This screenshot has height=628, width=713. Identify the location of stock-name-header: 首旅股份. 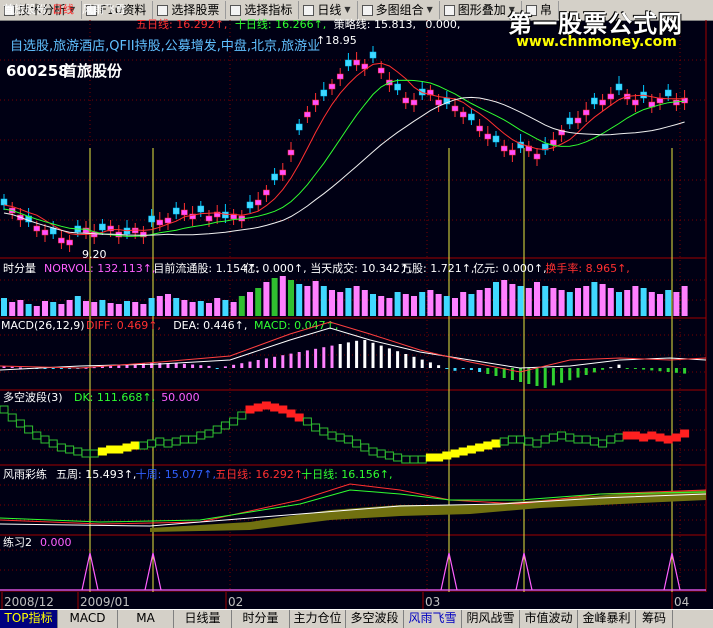
(25, 9).